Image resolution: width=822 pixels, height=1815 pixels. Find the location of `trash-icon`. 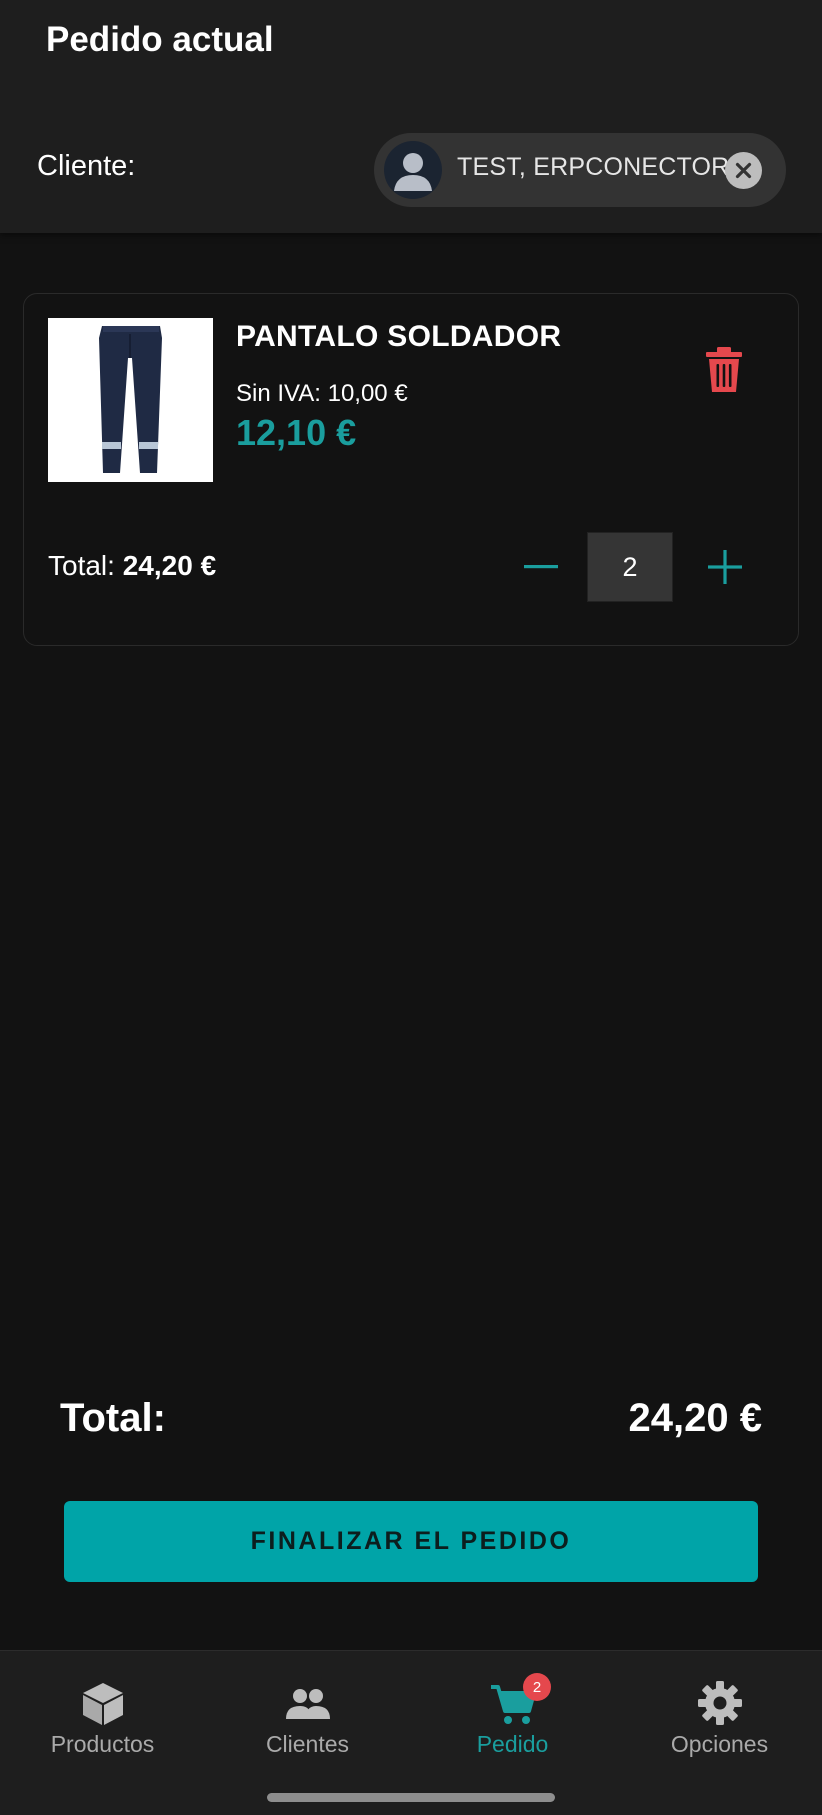

trash-icon is located at coordinates (724, 370).